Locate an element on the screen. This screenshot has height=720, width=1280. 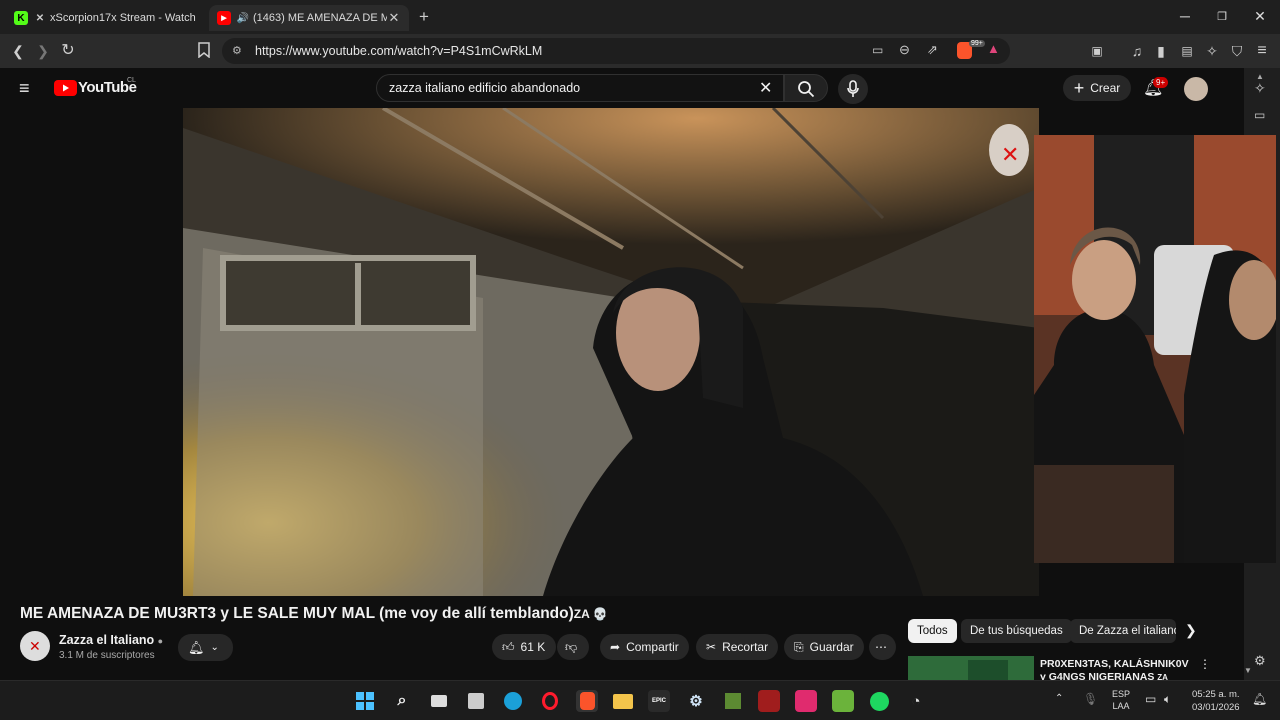
youtube-icon: ▶ is located at coordinates (224, 18).